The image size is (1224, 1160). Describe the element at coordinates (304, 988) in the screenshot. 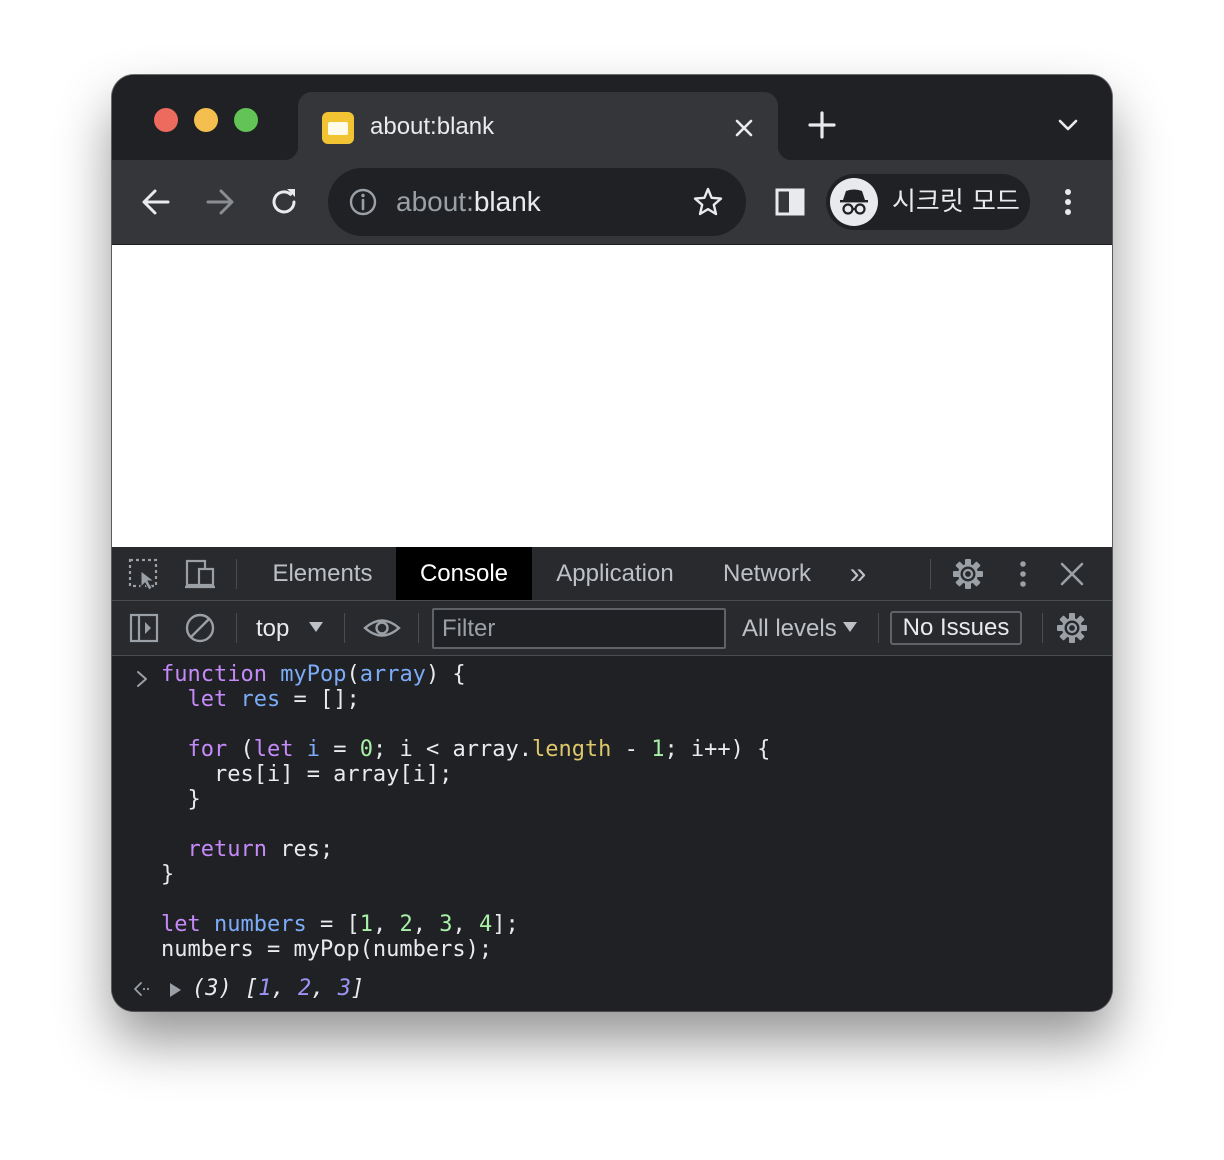

I see `array-item: 2` at that location.